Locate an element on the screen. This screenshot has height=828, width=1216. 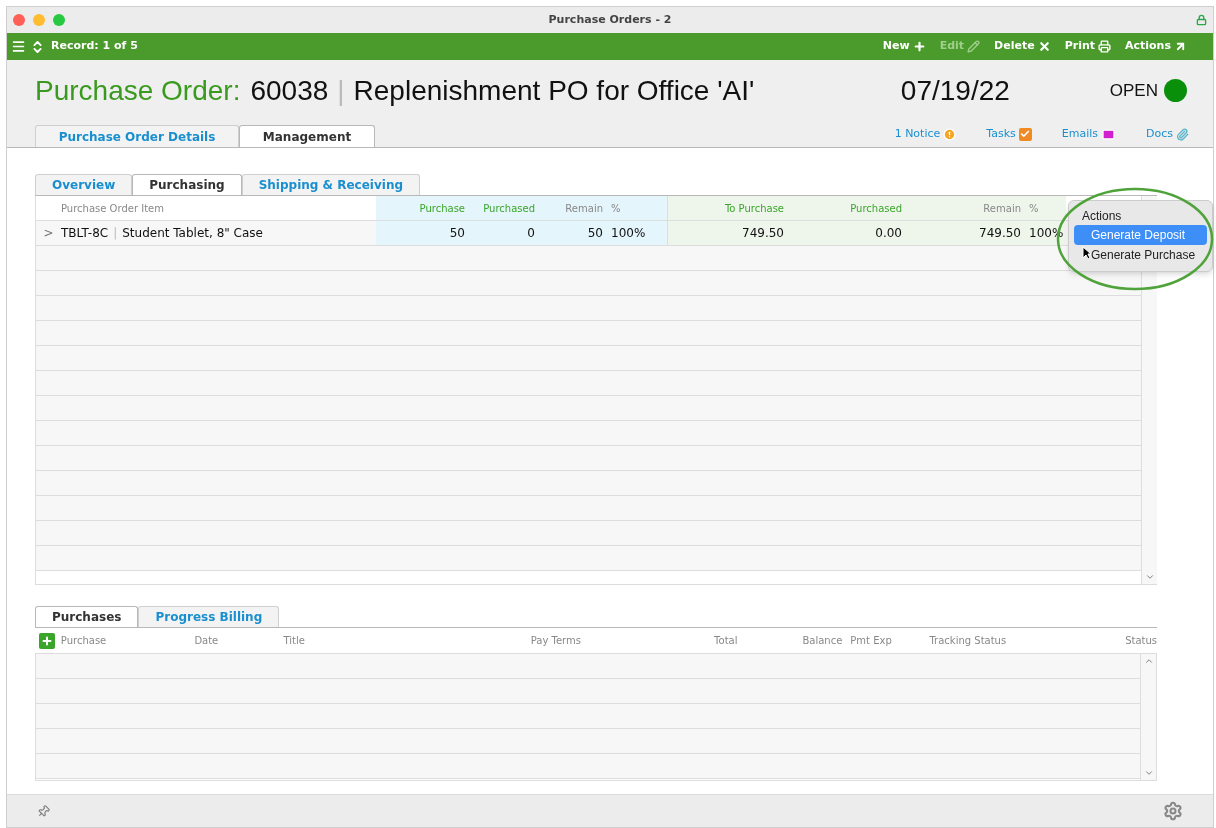
status-label: OPEN is located at coordinates (1133, 90).